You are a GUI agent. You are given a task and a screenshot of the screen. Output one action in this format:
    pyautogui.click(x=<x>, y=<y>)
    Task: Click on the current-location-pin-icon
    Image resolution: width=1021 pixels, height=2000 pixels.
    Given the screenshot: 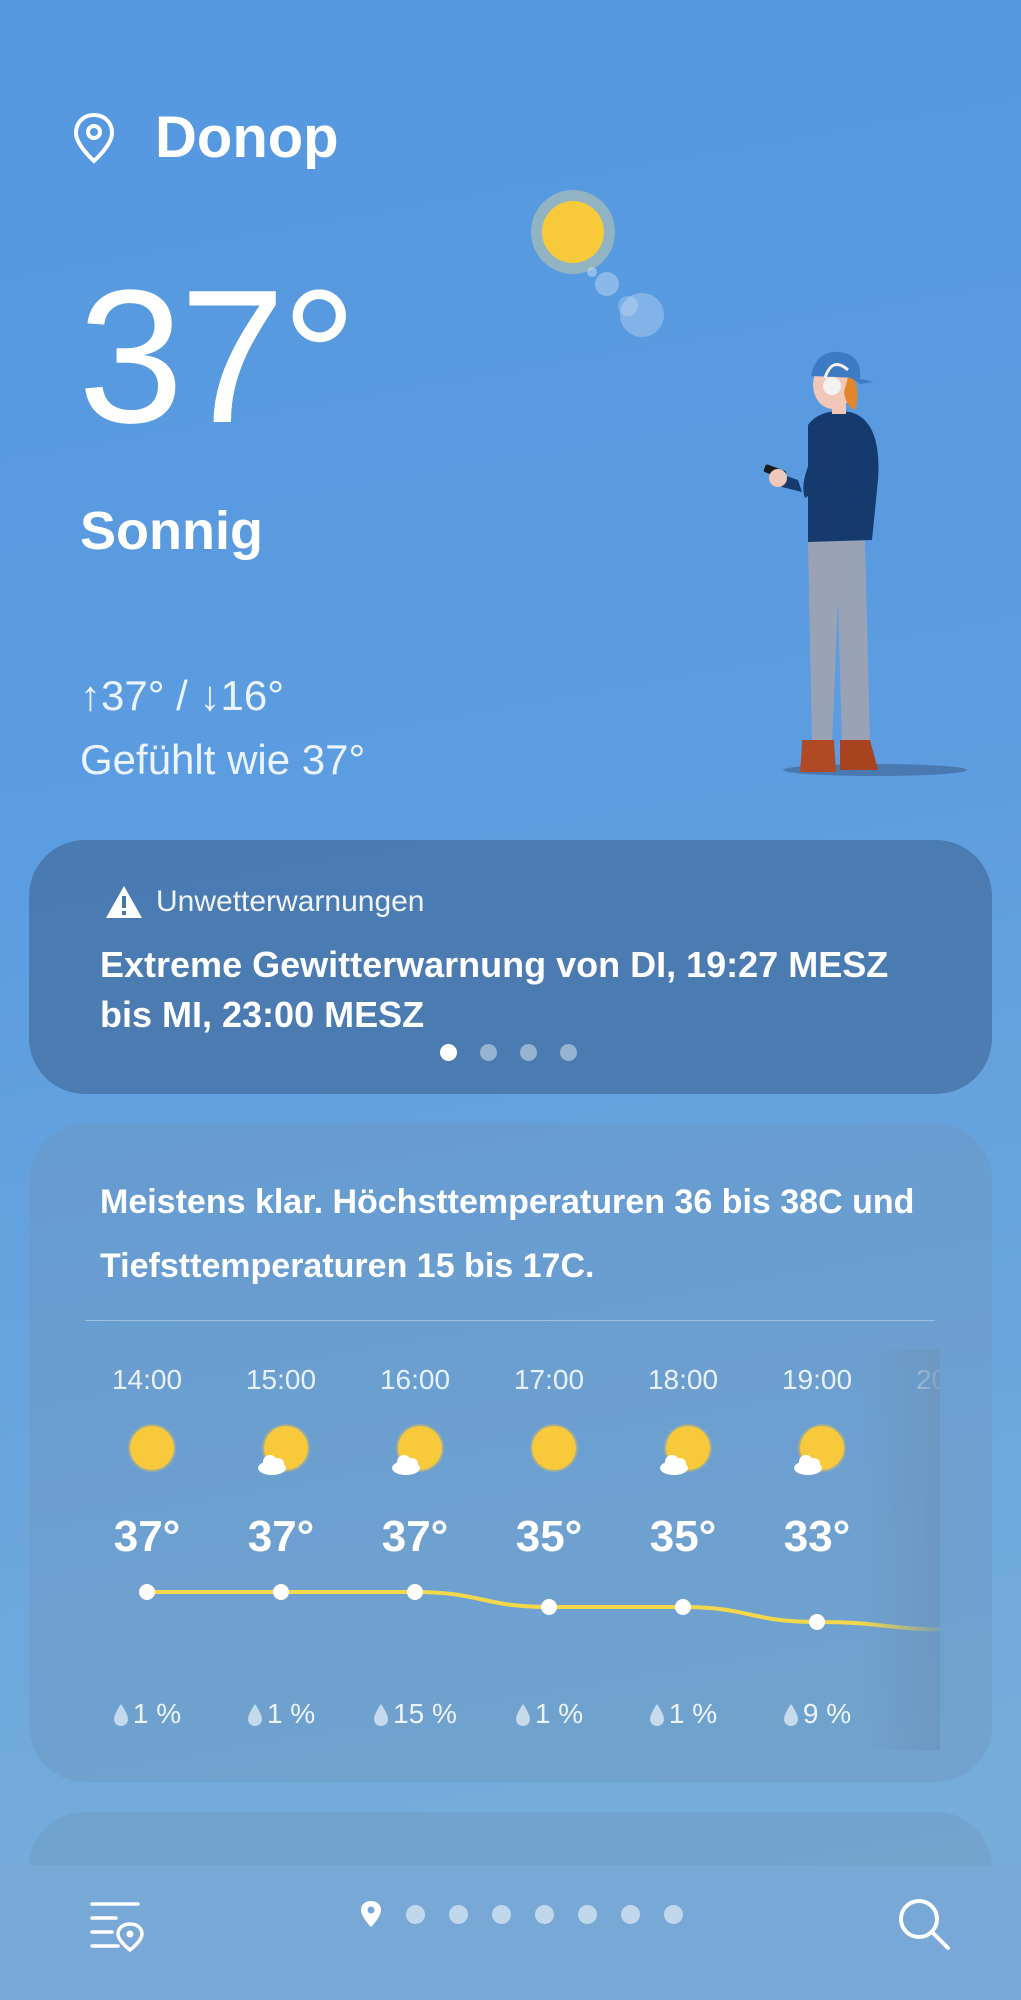 What is the action you would take?
    pyautogui.click(x=371, y=1914)
    